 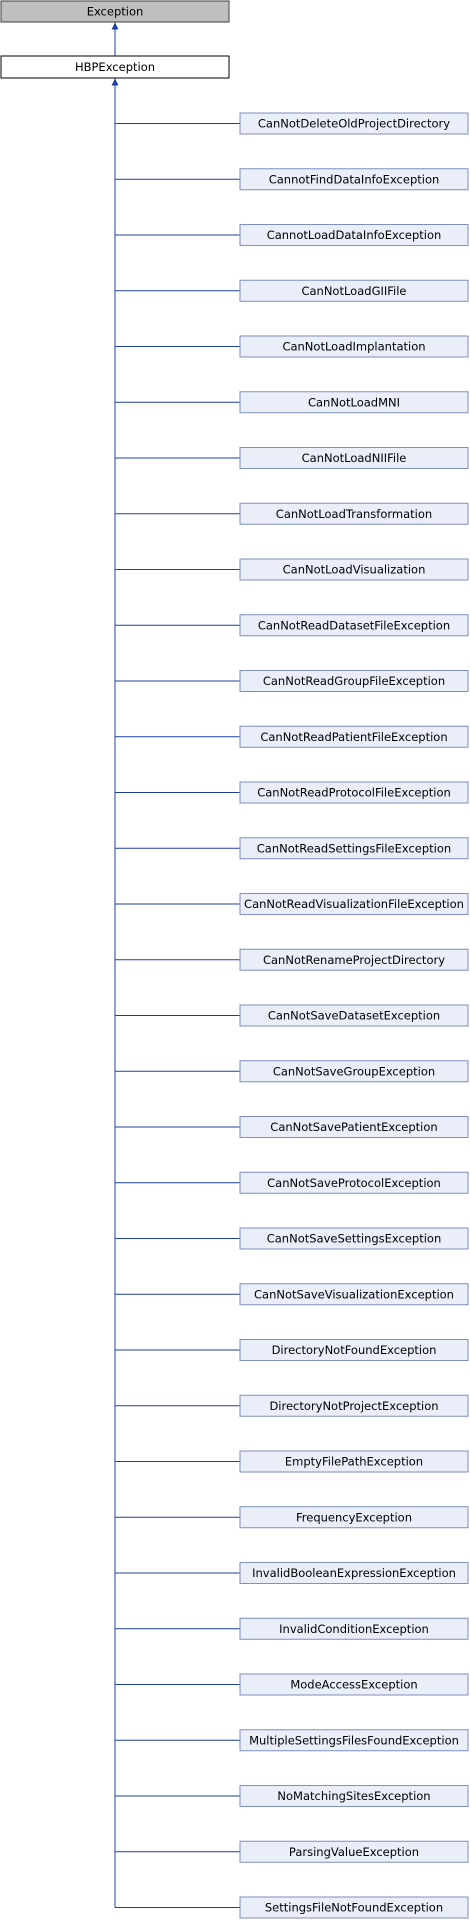 I want to click on class-label-can-not-save-dataset-exception: CanNotSaveDatasetException, so click(x=354, y=1016).